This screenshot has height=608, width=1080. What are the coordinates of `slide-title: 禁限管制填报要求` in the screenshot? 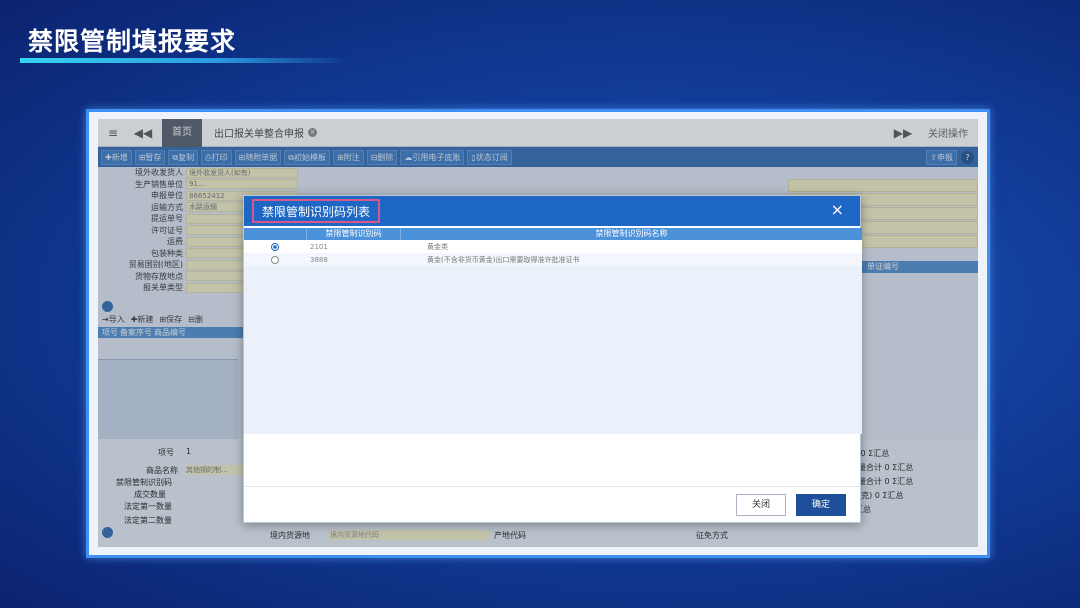 It's located at (132, 41).